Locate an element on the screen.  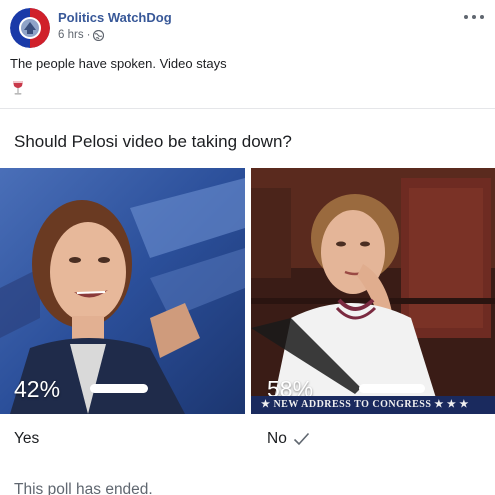
globe-icon is located at coordinates (99, 35).